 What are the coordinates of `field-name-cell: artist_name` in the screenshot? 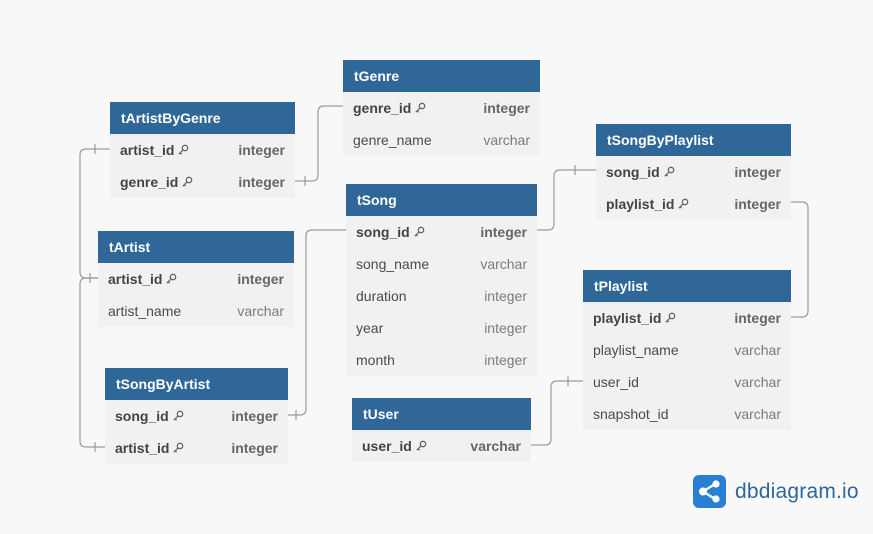 It's located at (144, 311).